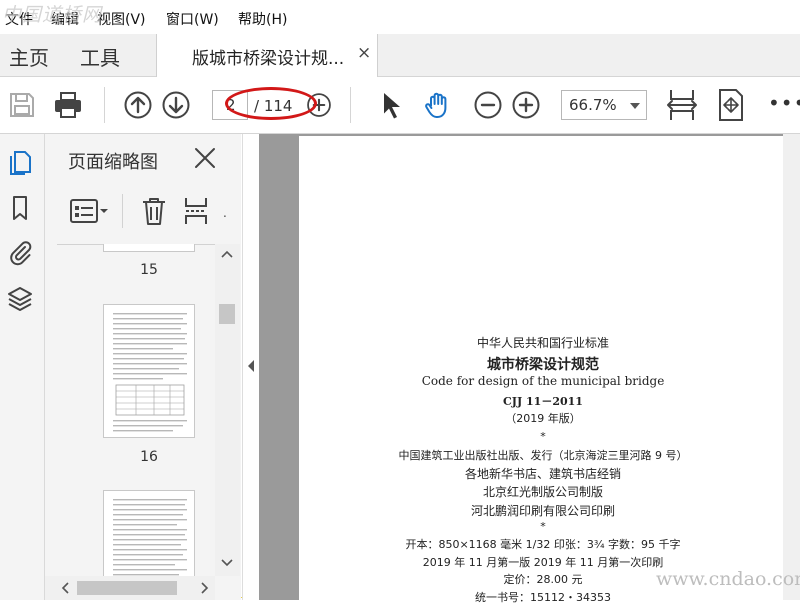 The height and width of the screenshot is (606, 800). Describe the element at coordinates (543, 365) in the screenshot. I see `doc-line: 城市桥梁设计规范` at that location.